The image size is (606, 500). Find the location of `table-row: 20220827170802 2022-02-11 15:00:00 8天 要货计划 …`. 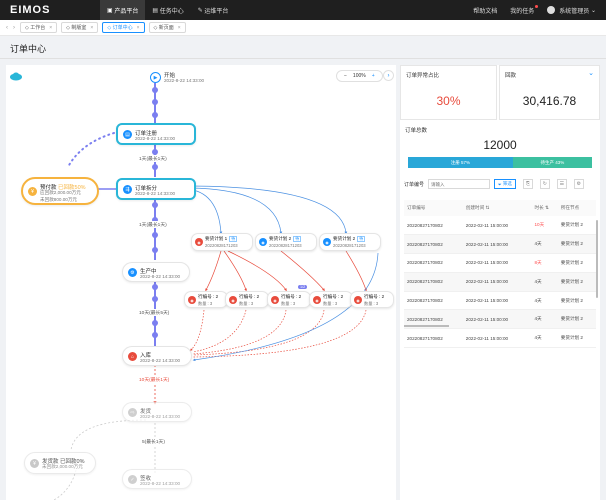

table-row: 20220827170802 2022-02-11 15:00:00 8天 要货计划 … is located at coordinates (500, 263).